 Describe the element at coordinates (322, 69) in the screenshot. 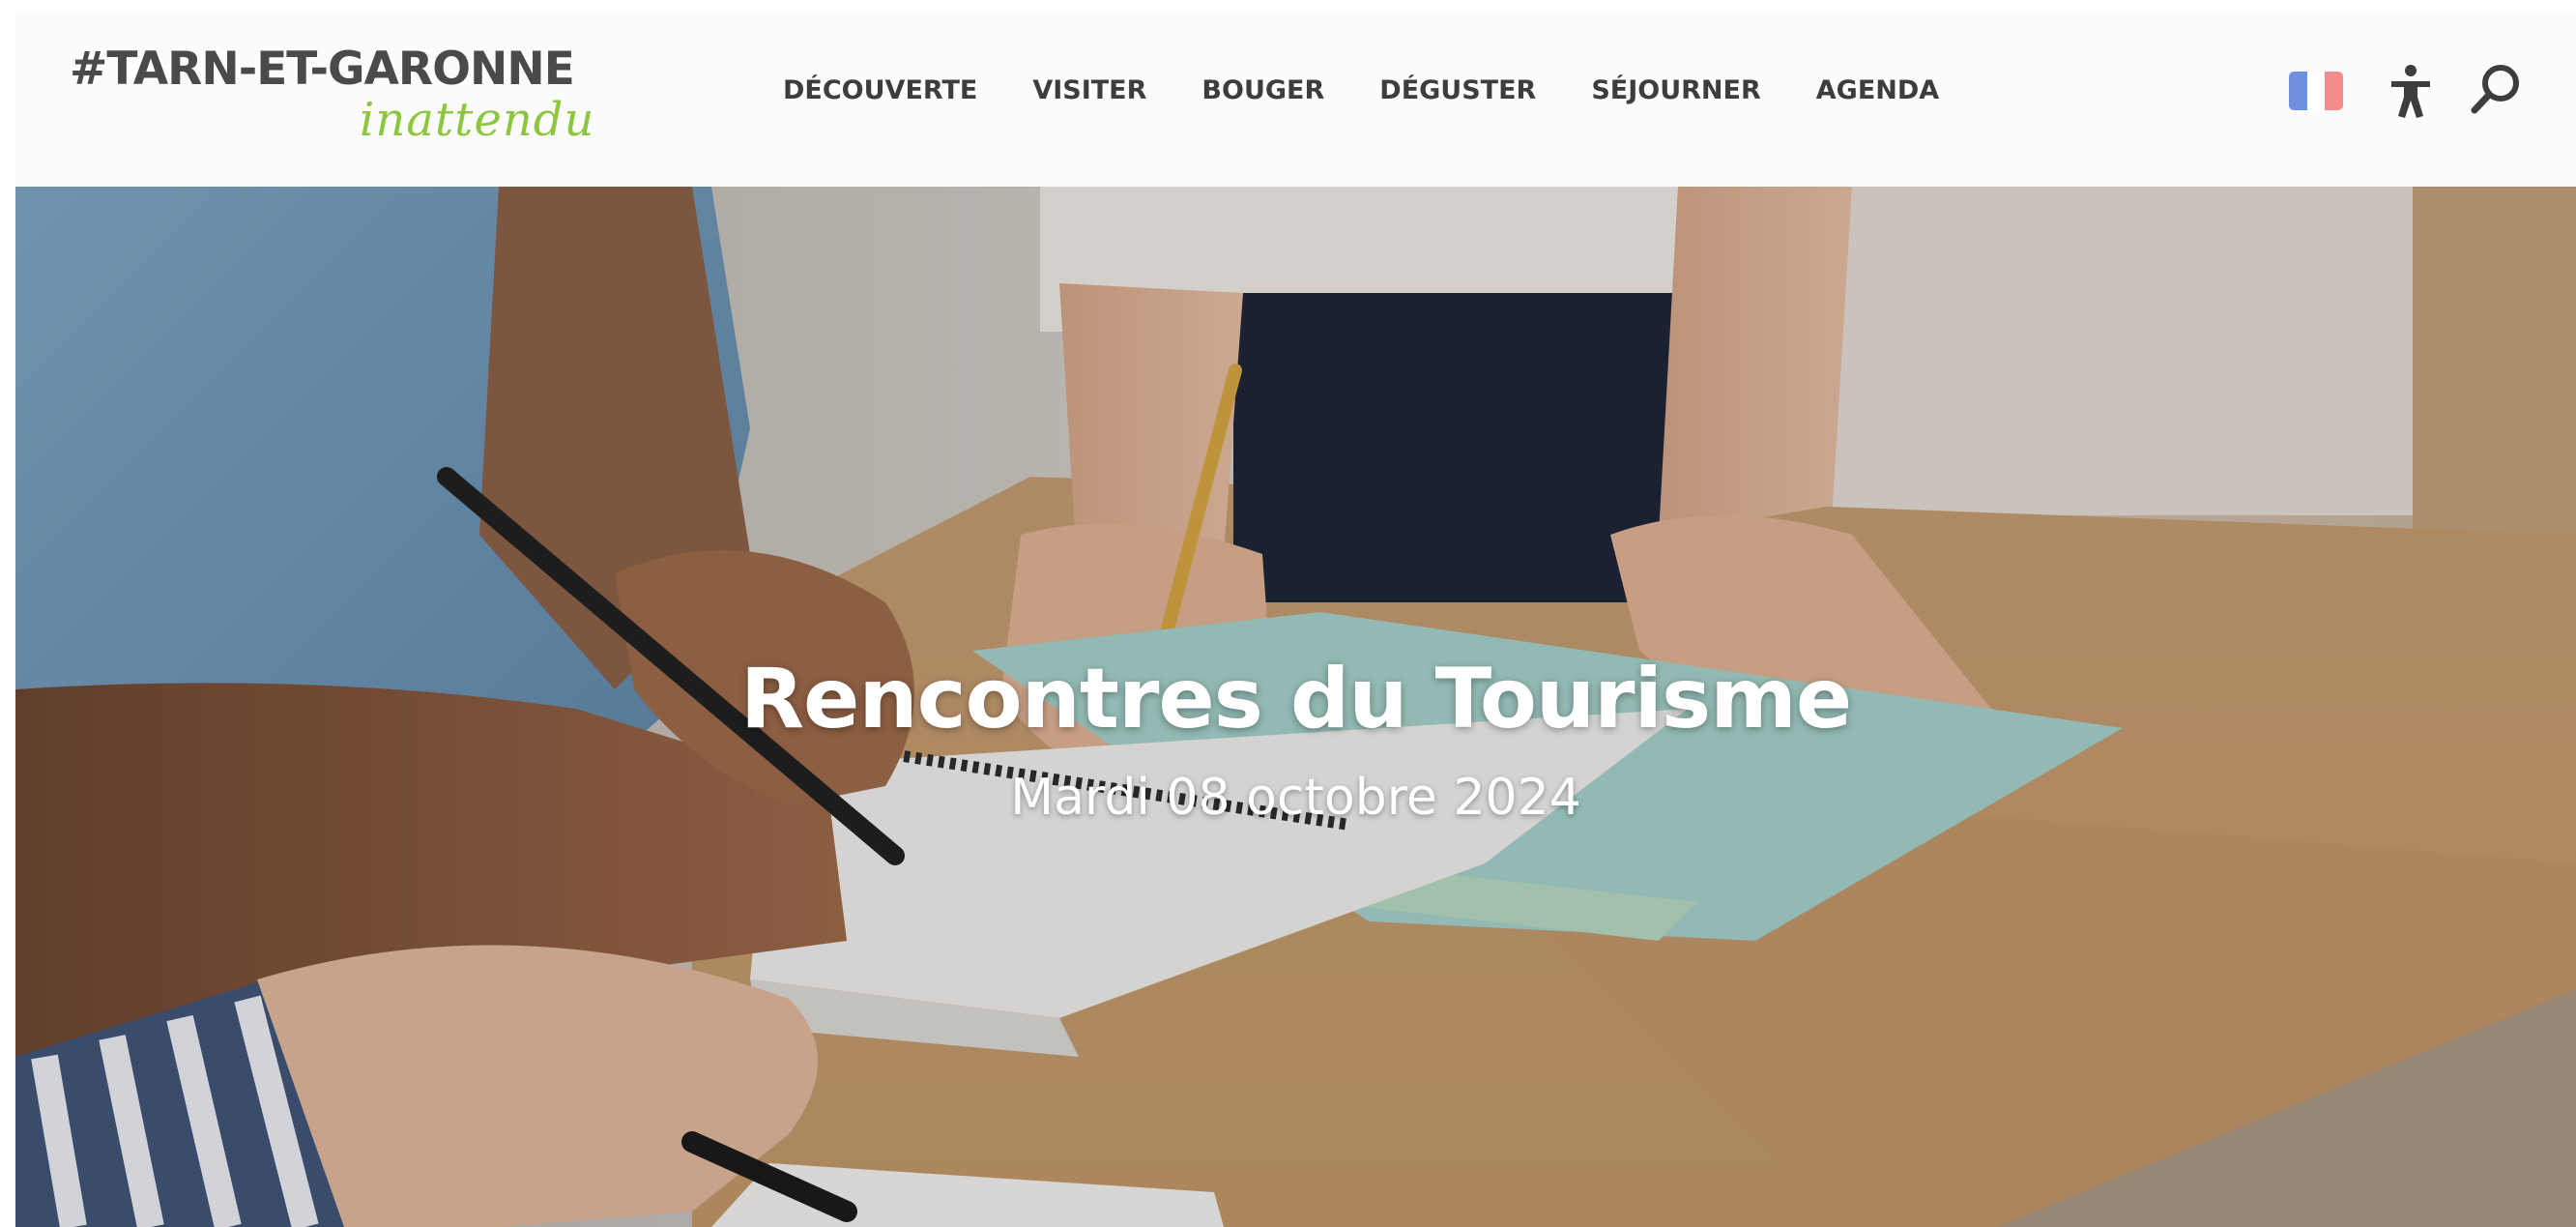

I see `logo-main-text: #TARN-ET-GARONNE` at that location.